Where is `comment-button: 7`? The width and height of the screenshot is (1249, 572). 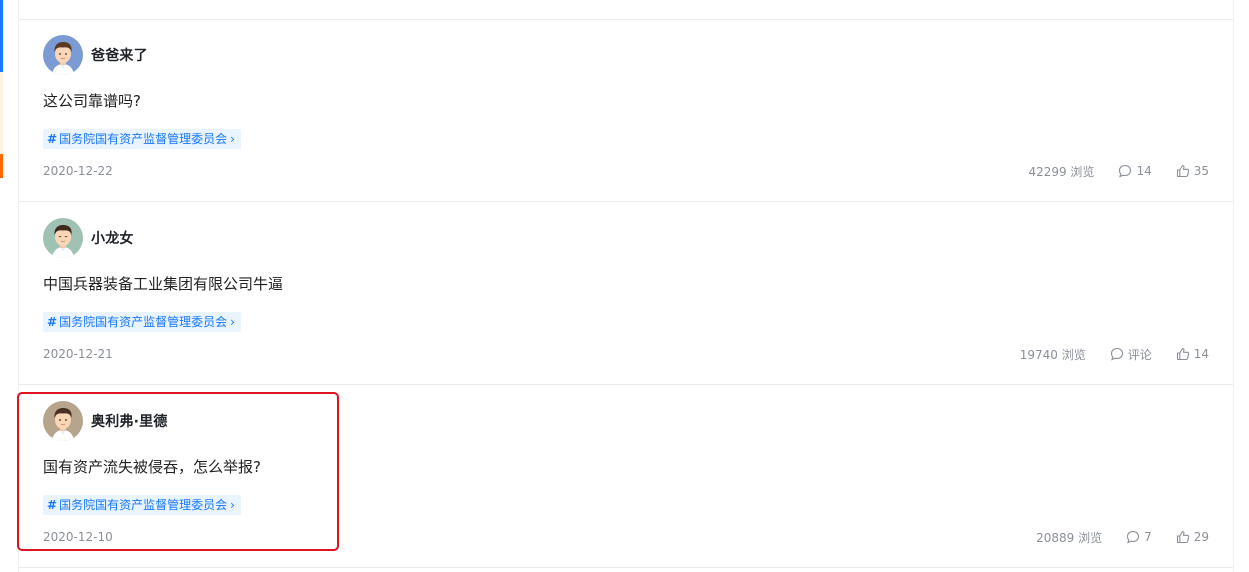 comment-button: 7 is located at coordinates (1139, 537).